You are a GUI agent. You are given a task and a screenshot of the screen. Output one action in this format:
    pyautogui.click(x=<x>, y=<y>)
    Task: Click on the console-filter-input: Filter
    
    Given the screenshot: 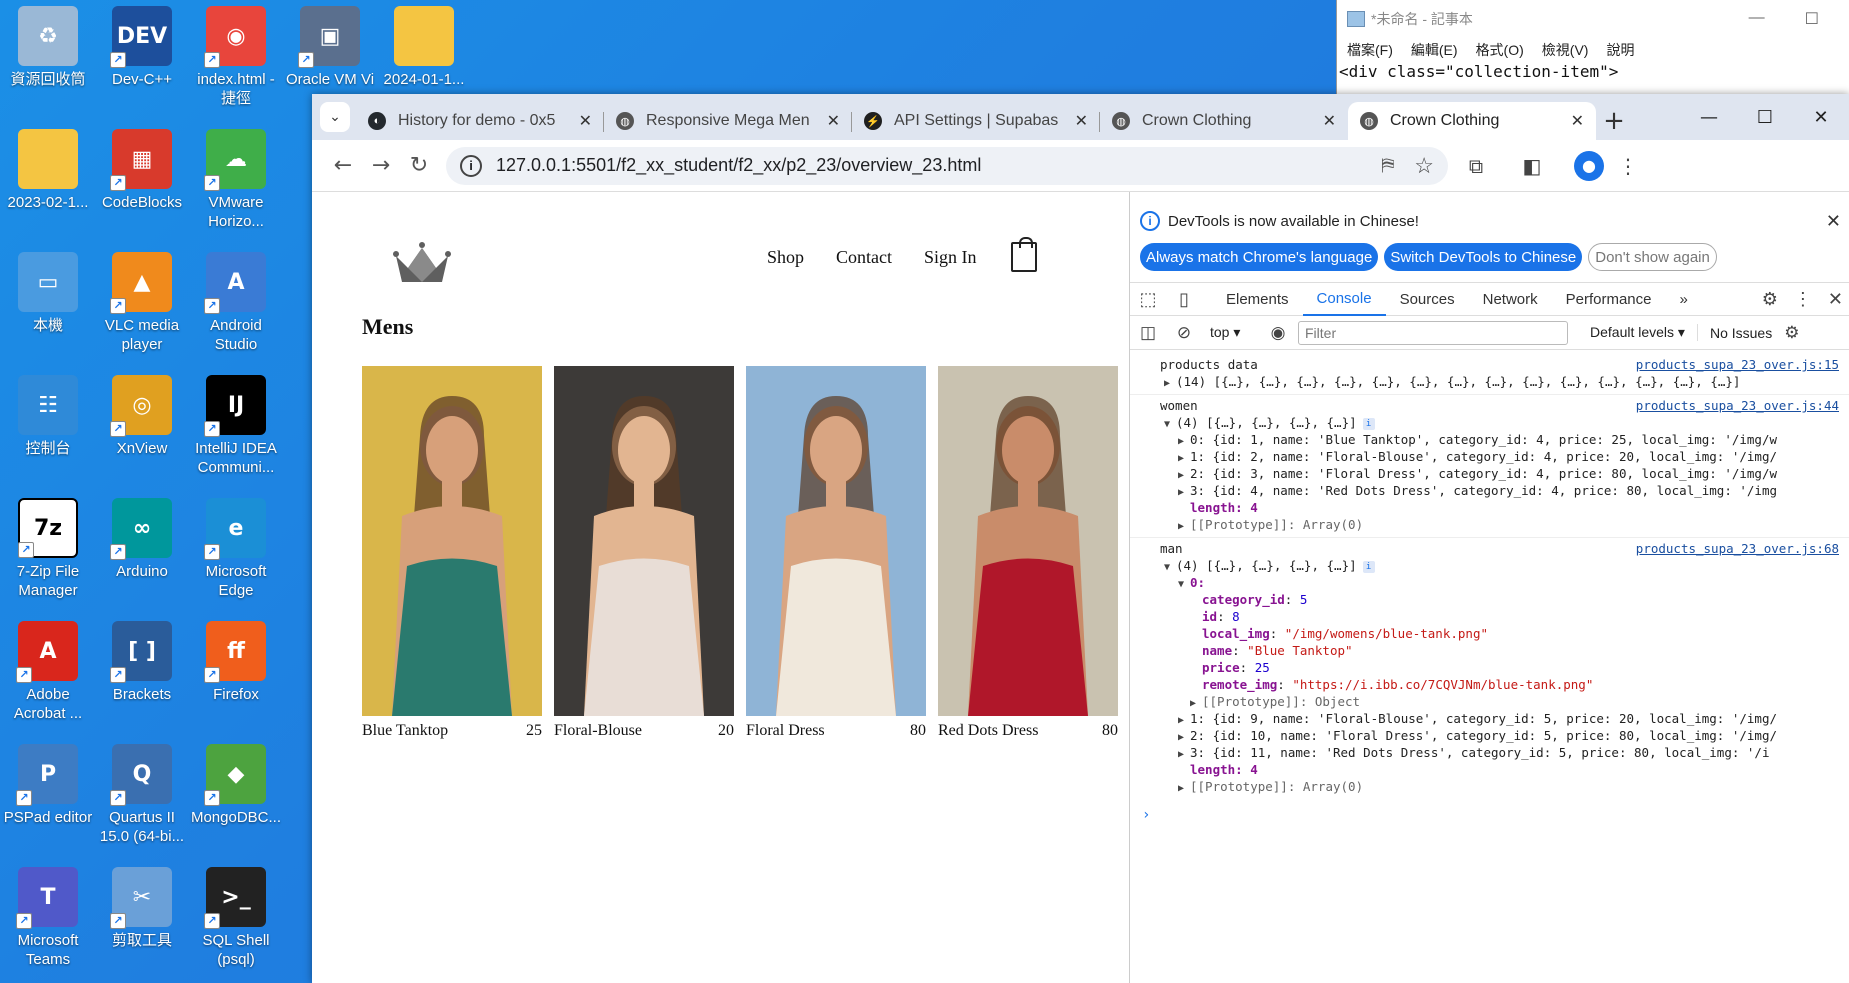 What is the action you would take?
    pyautogui.click(x=1433, y=332)
    